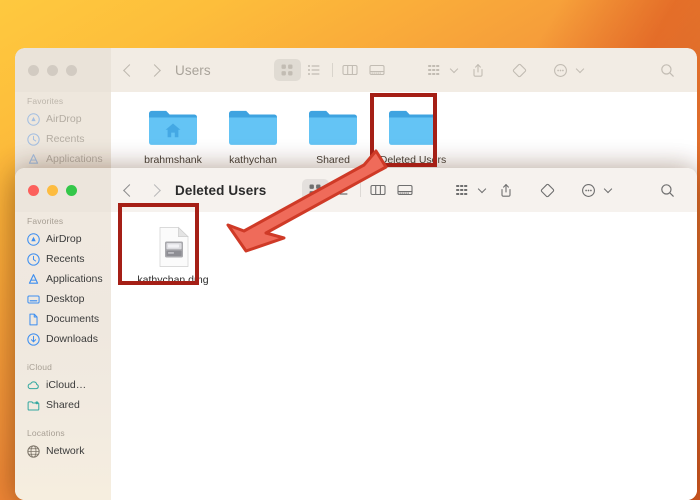  I want to click on traffic-lights-deleted-users, so click(63, 190).